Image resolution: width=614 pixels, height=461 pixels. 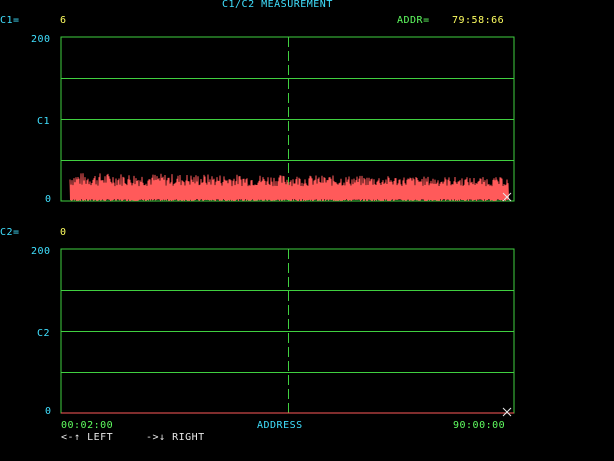 What do you see at coordinates (289, 187) in the screenshot?
I see `c1-signal-trace` at bounding box center [289, 187].